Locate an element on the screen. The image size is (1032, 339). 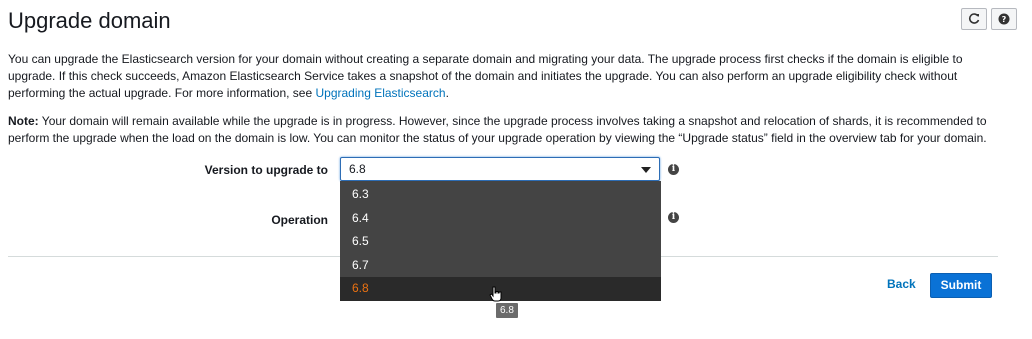
operation-info-icon: i is located at coordinates (673, 217).